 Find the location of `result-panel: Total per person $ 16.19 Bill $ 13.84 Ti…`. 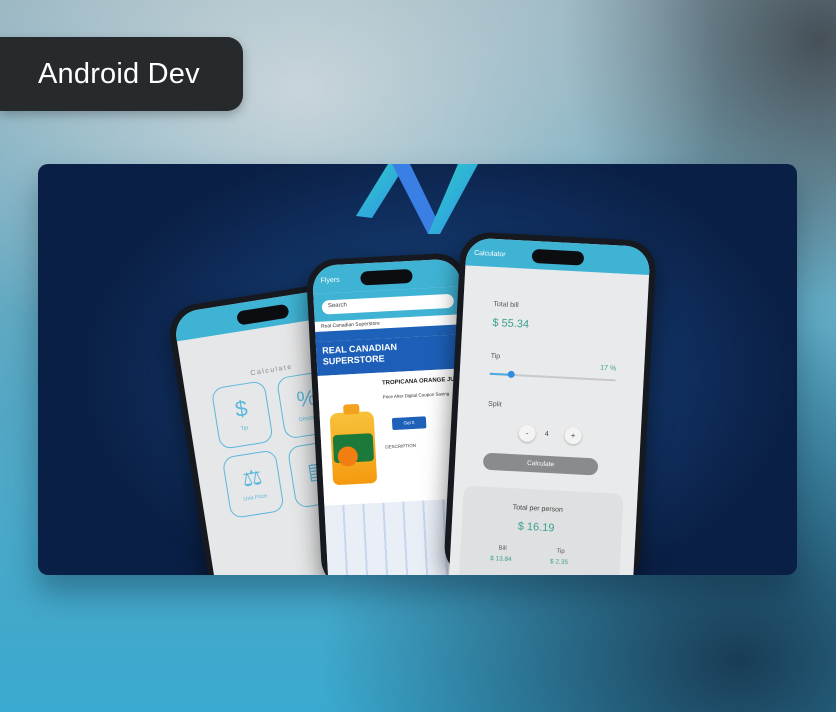

result-panel: Total per person $ 16.19 Bill $ 13.84 Ti… is located at coordinates (540, 530).